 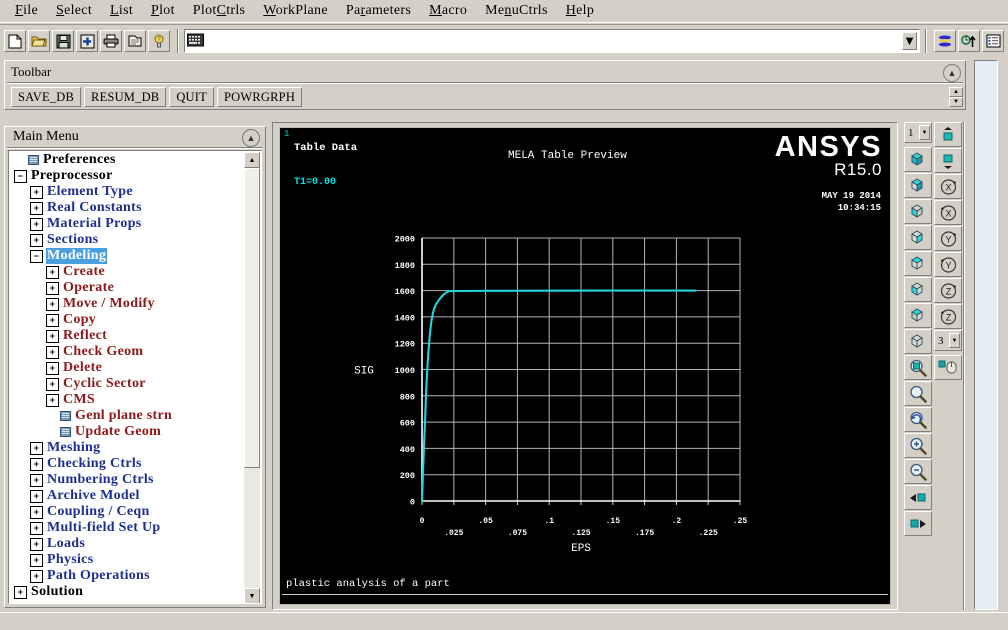 I want to click on front-view-icon, so click(x=918, y=211).